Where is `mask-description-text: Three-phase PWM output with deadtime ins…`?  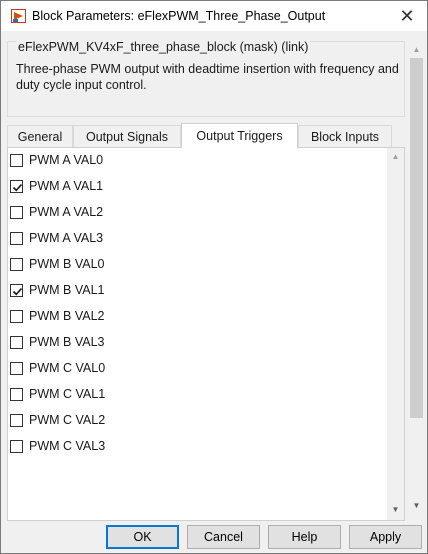 mask-description-text: Three-phase PWM output with deadtime ins… is located at coordinates (207, 77).